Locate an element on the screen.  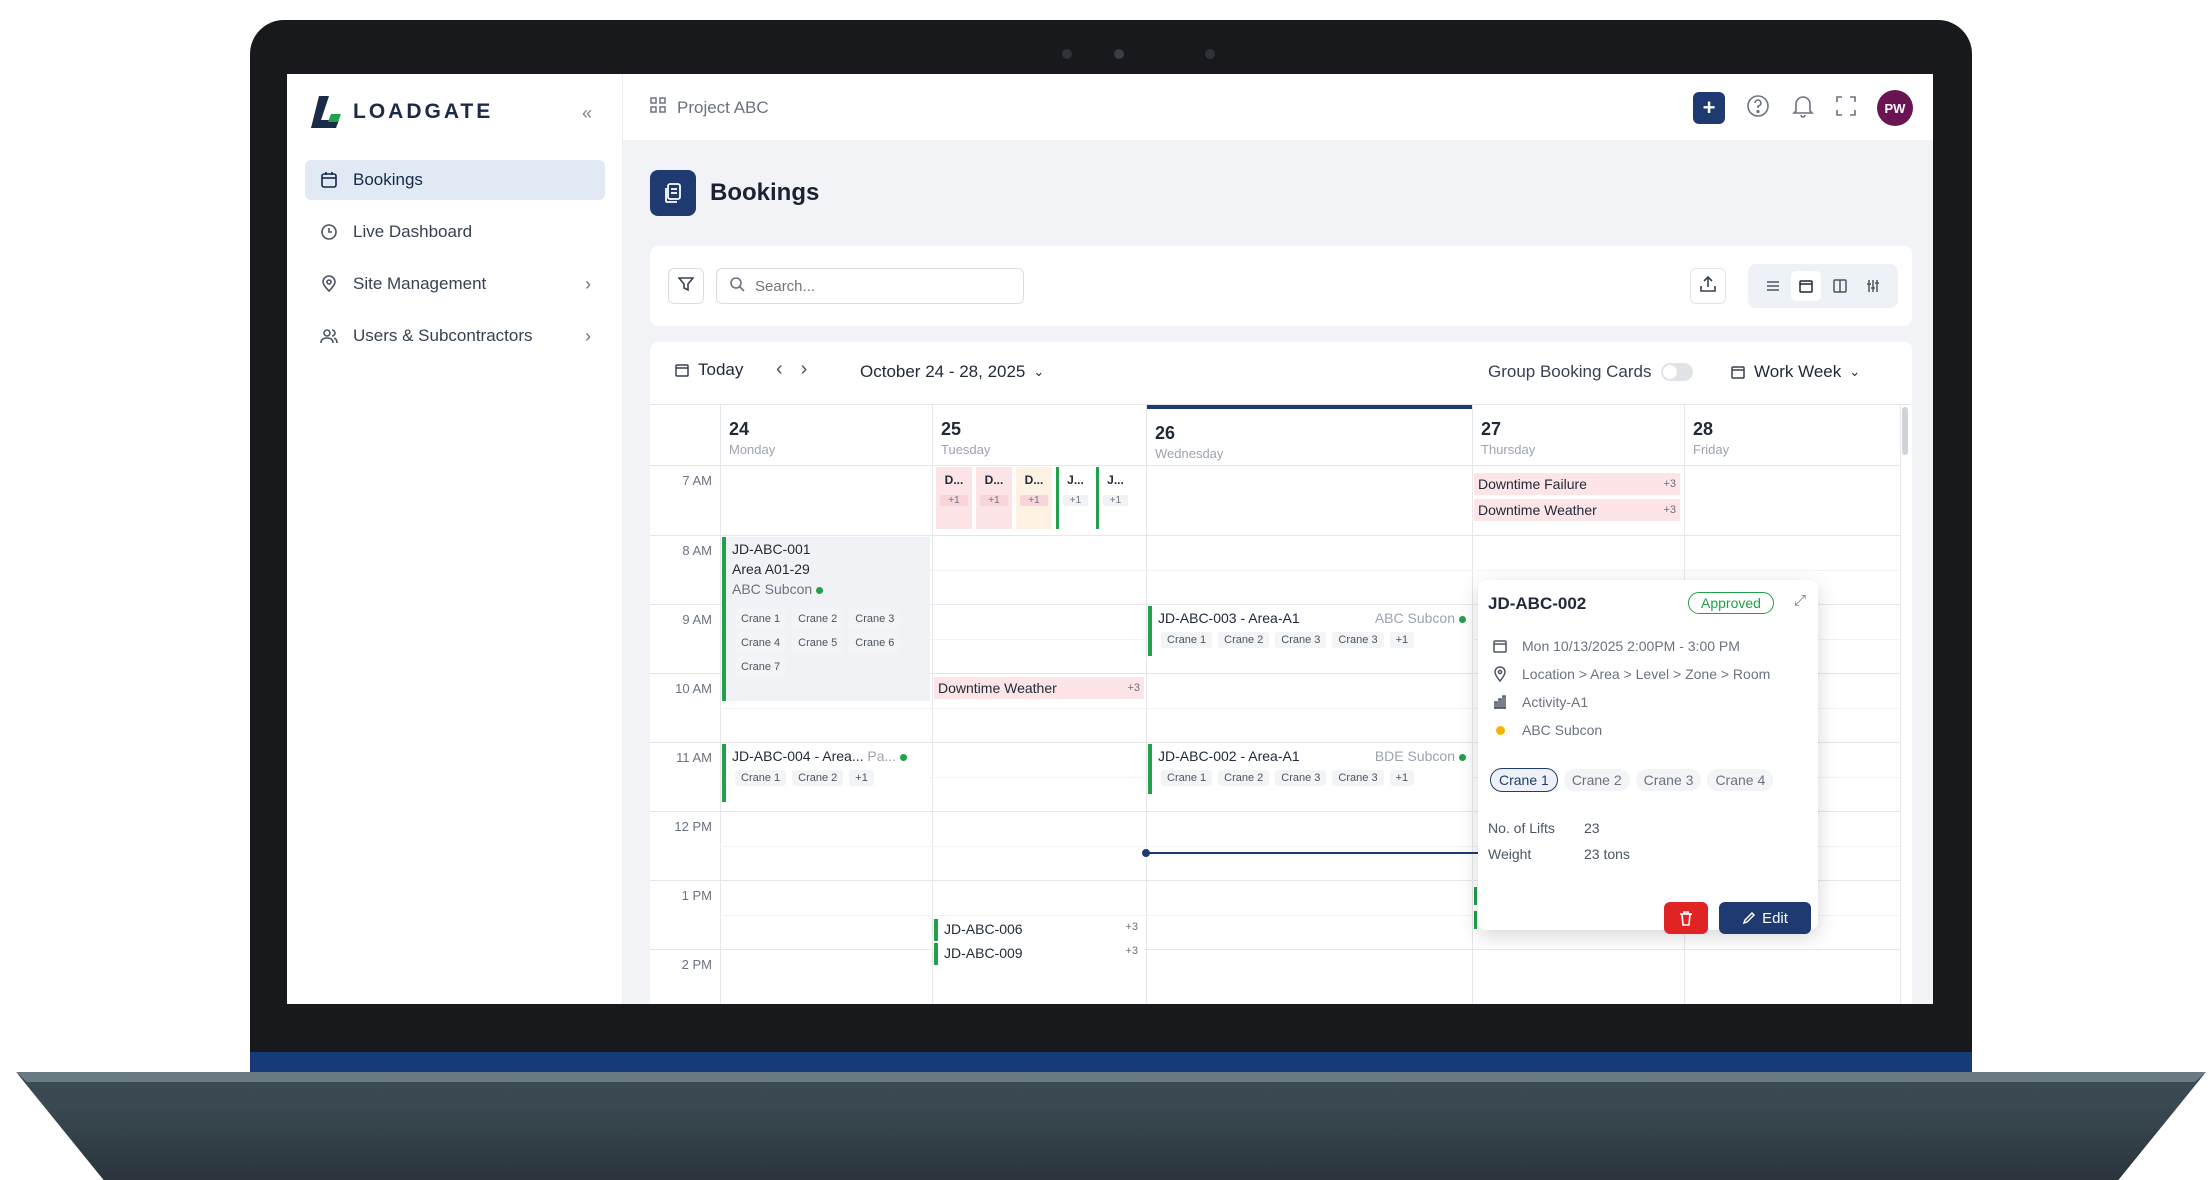
day-header: 24 Monday is located at coordinates (826, 435).